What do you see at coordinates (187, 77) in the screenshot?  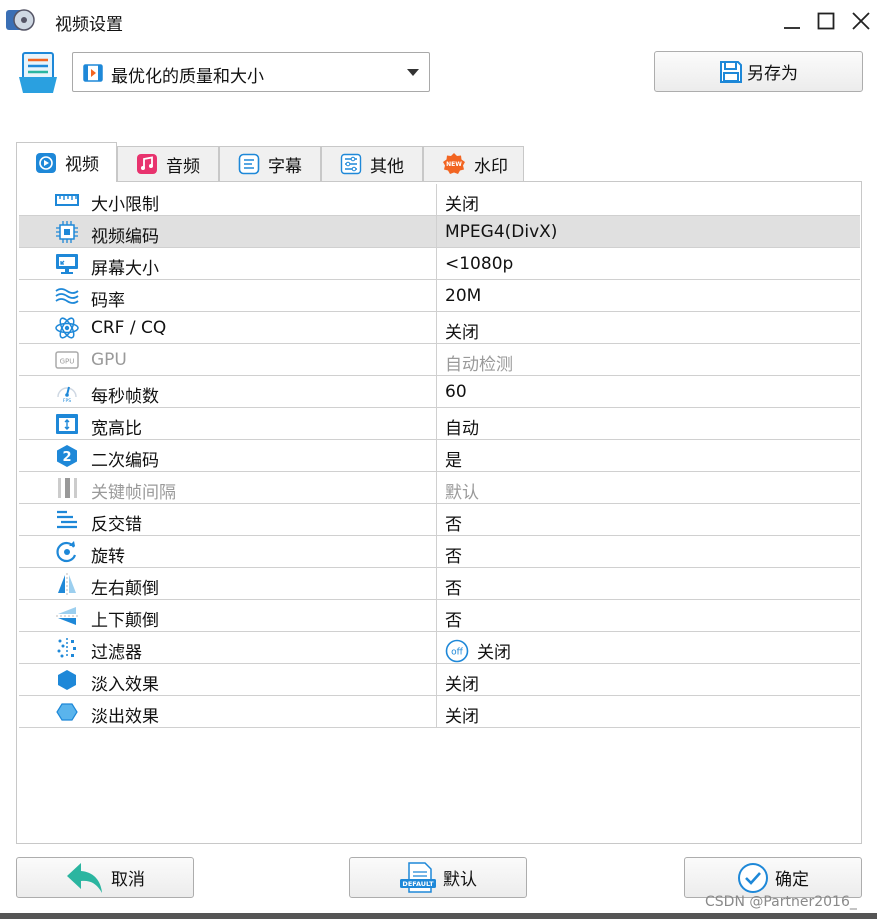 I see `profile-selected-value: 最优化的质量和大小` at bounding box center [187, 77].